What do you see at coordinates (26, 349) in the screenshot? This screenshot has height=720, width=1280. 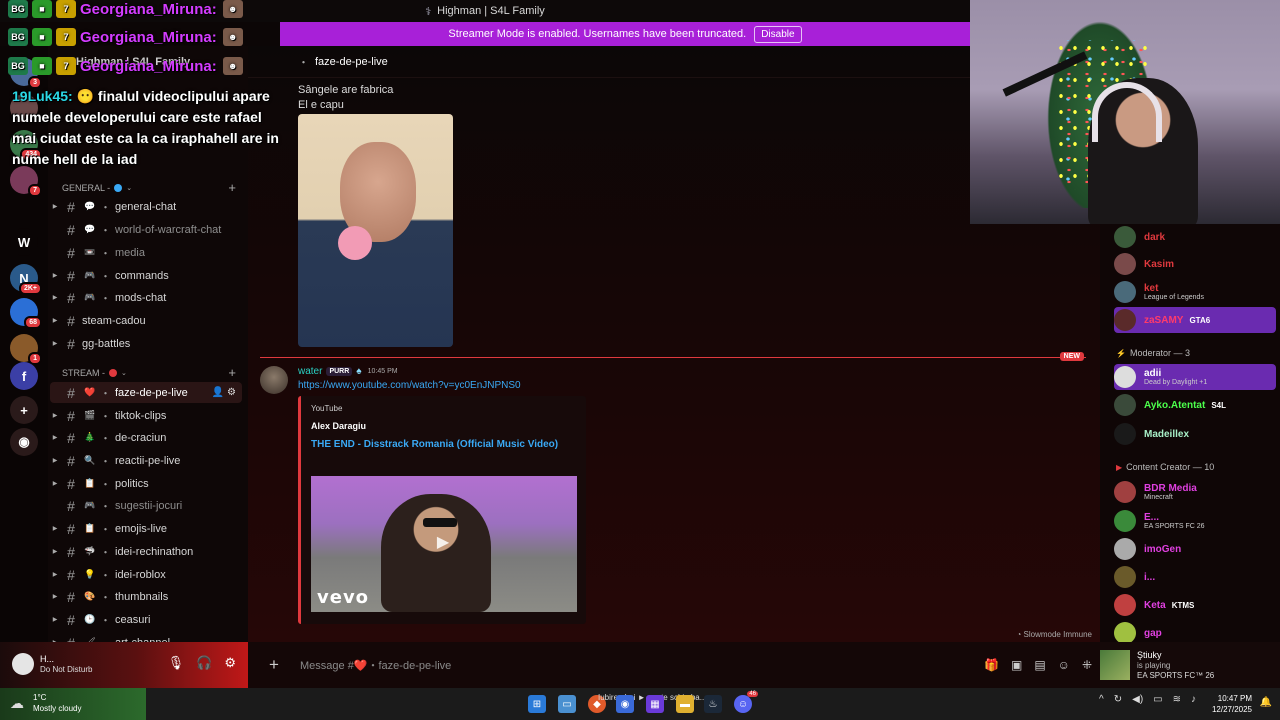 I see `server-icon: 1` at bounding box center [26, 349].